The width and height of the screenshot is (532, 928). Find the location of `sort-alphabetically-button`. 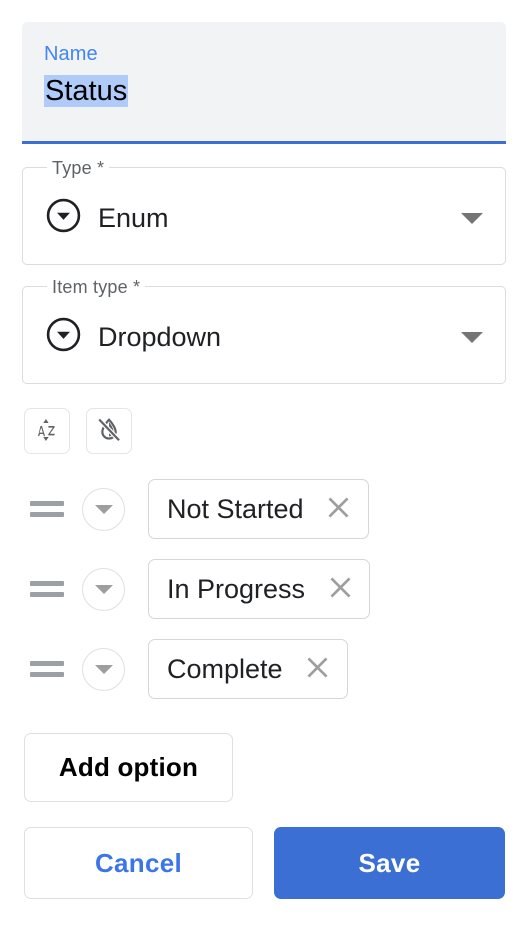

sort-alphabetically-button is located at coordinates (47, 431).